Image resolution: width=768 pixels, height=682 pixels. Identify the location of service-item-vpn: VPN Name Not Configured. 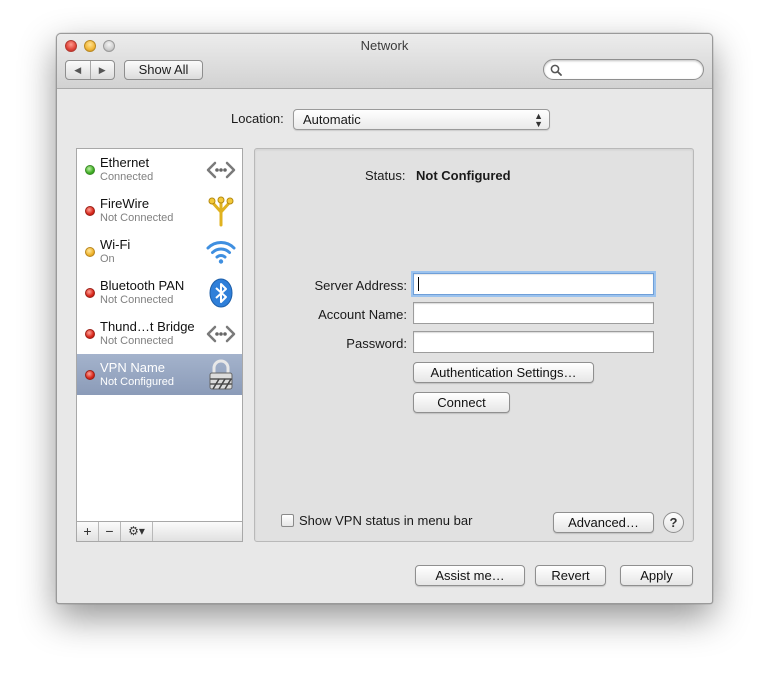
(159, 374).